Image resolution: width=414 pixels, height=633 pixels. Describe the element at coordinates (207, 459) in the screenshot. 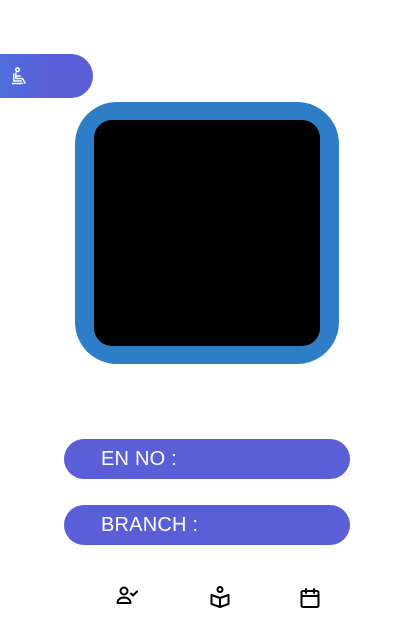

I see `enrollment-number-field: EN NO :` at that location.